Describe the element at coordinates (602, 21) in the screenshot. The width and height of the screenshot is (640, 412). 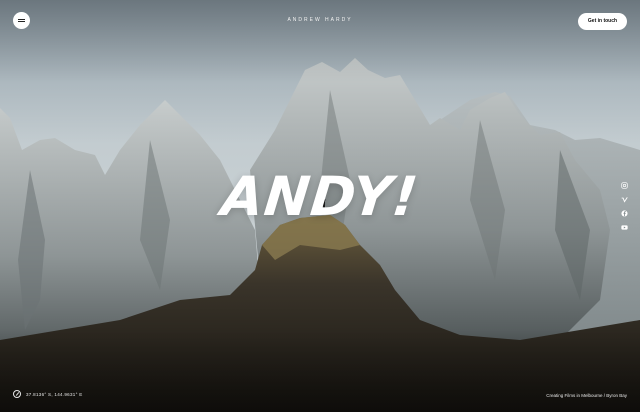
I see `get-in-touch-button: Get in touch` at that location.